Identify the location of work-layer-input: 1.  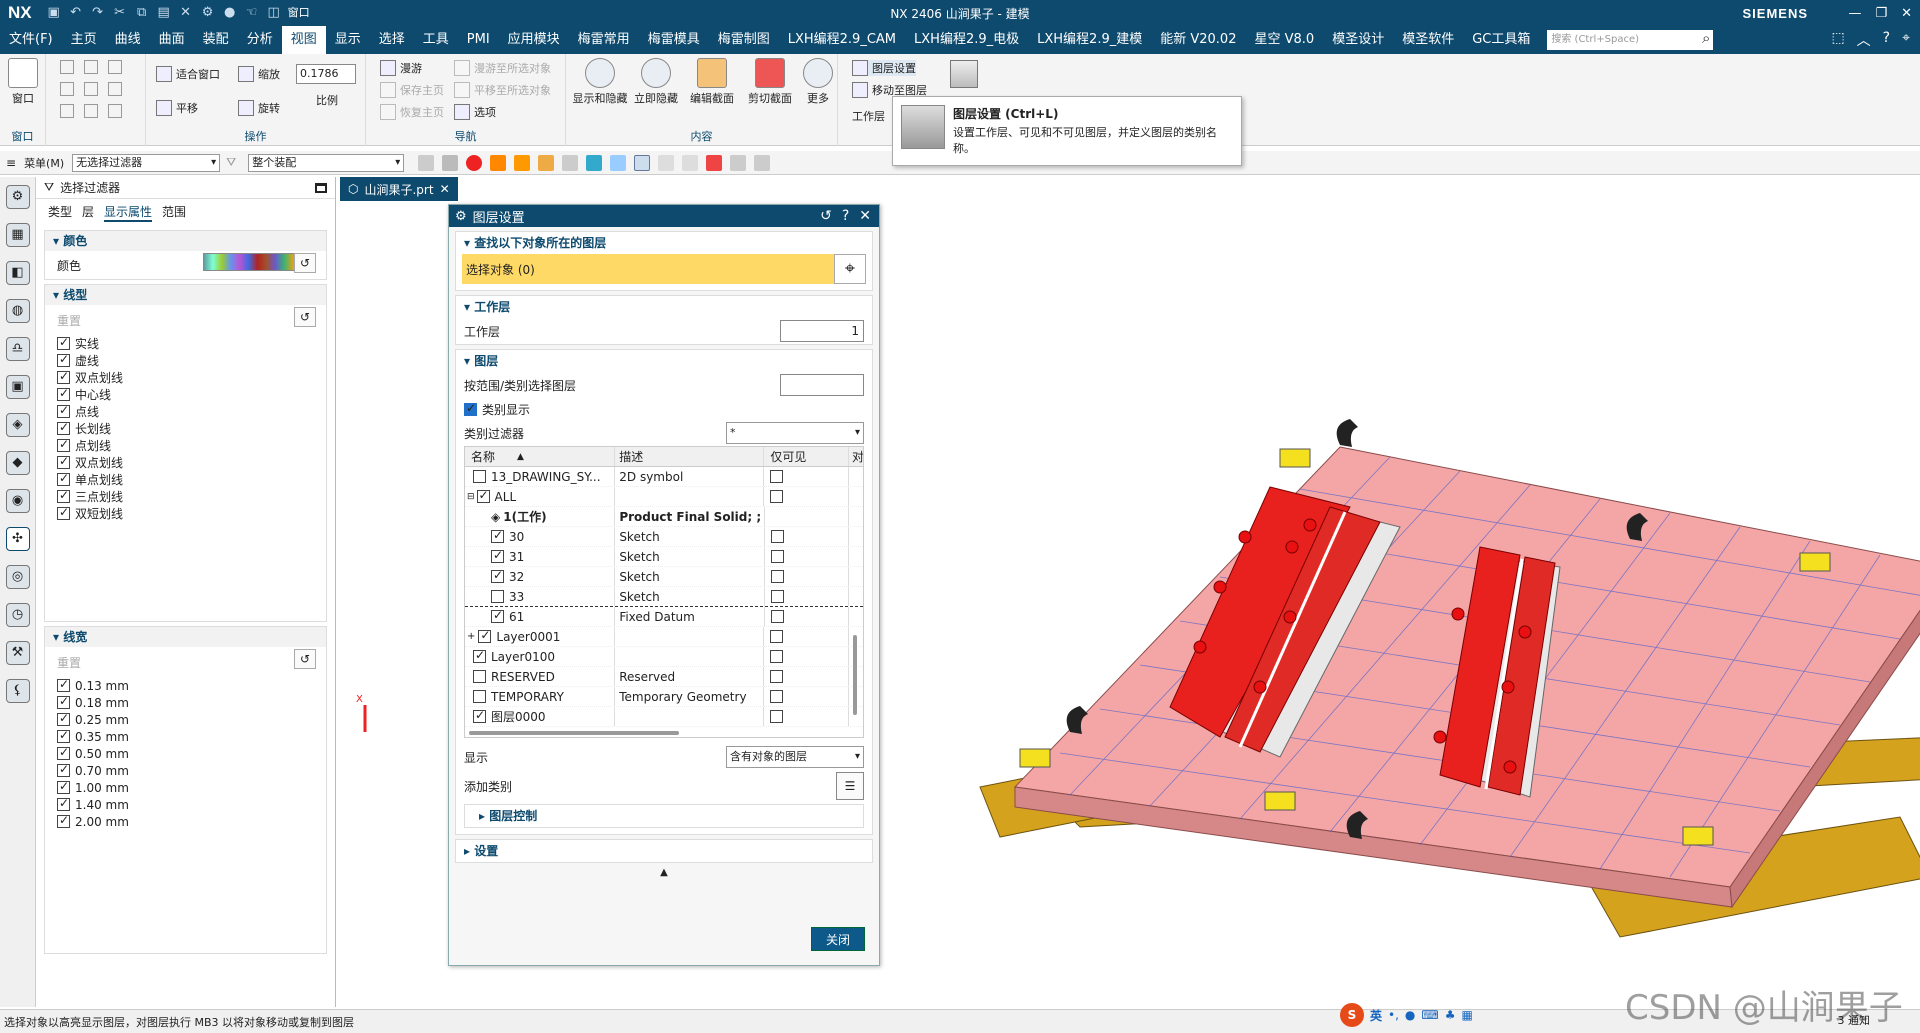
(822, 331).